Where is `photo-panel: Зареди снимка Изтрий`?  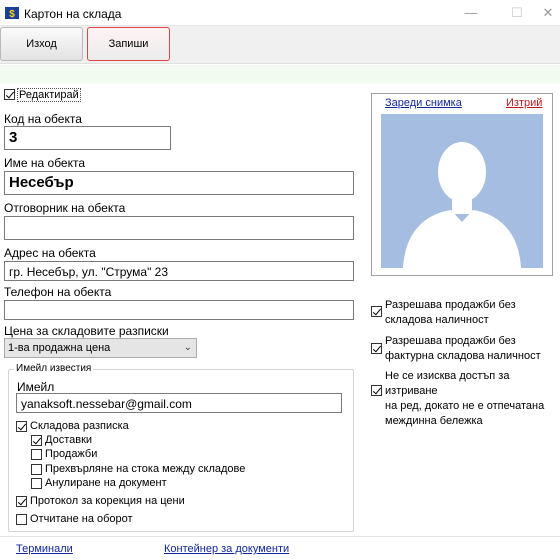
photo-panel: Зареди снимка Изтрий is located at coordinates (462, 184).